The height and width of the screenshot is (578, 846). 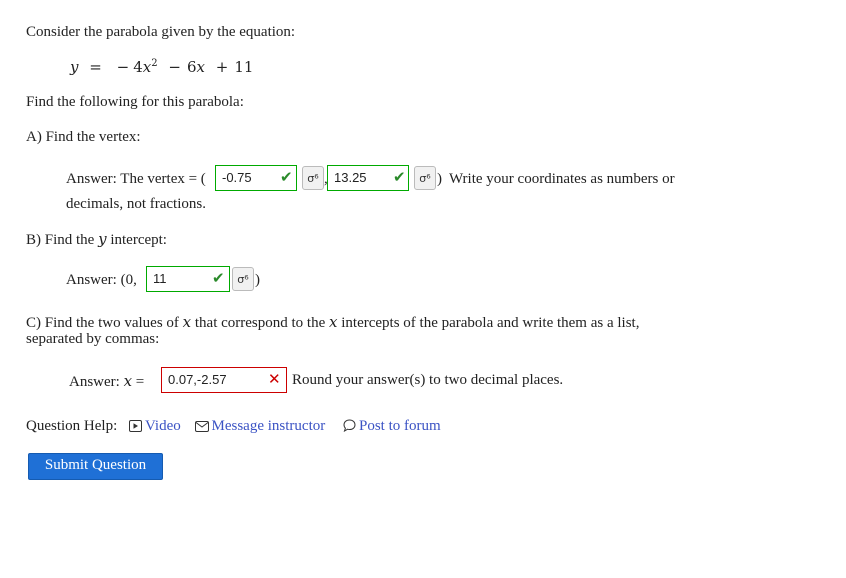 What do you see at coordinates (136, 240) in the screenshot?
I see `part-b-label-suffix: intercept:` at bounding box center [136, 240].